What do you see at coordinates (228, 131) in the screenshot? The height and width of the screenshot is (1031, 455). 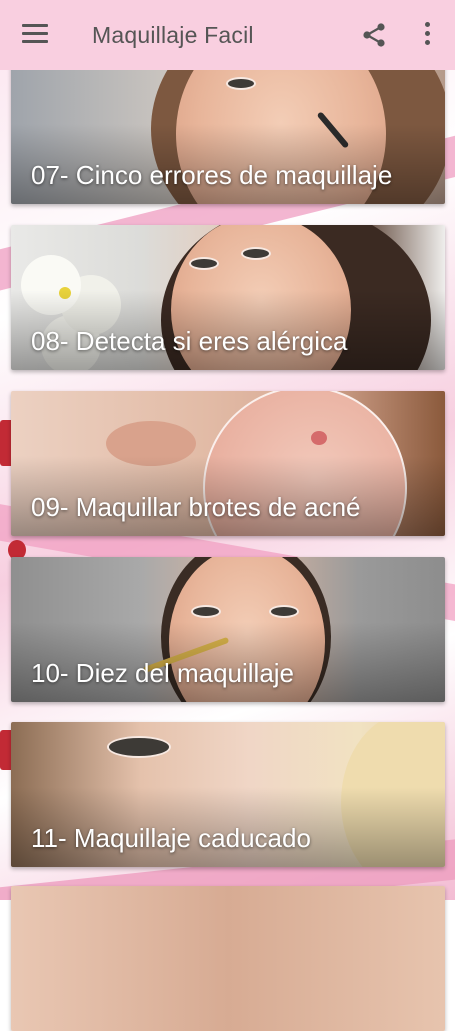 I see `article-card: 07- Cinco errores de maquillaje` at bounding box center [228, 131].